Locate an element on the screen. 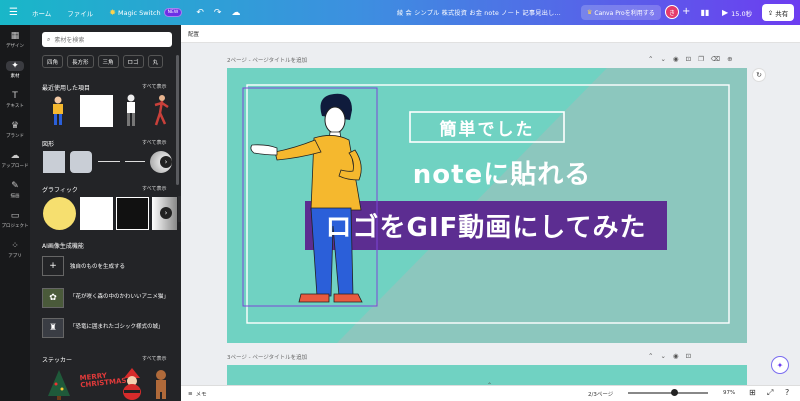 The image size is (800, 401). graphic-outline-square is located at coordinates (132, 213).